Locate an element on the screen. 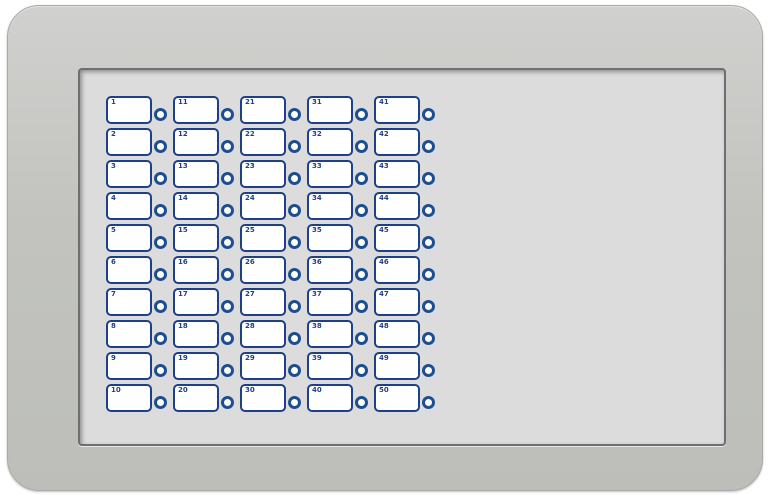 This screenshot has height=495, width=769. key-tag: 28 is located at coordinates (275, 335).